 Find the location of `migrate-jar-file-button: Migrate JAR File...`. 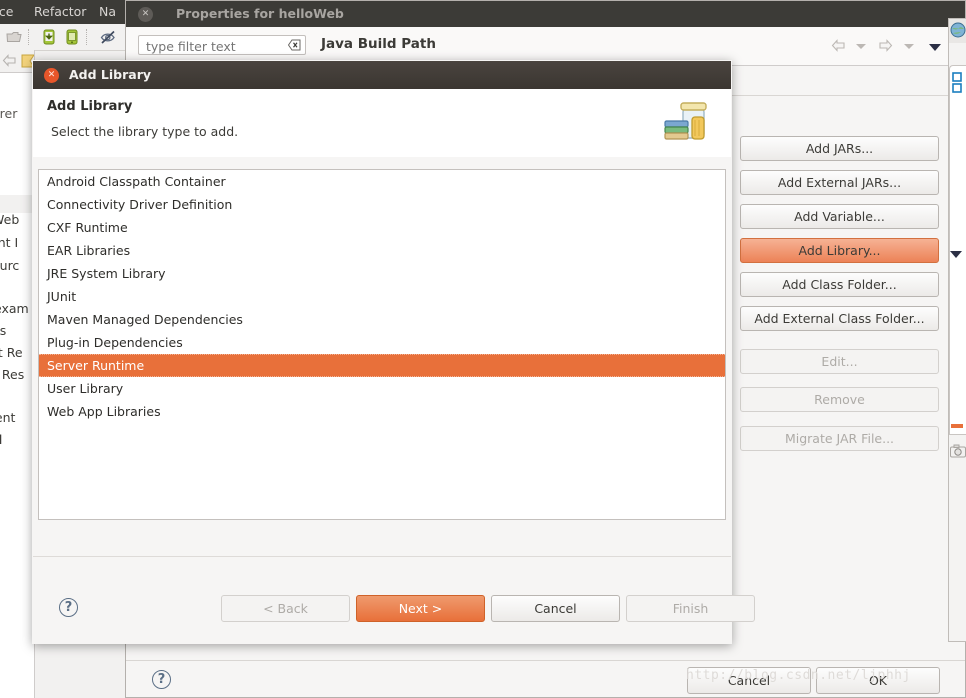

migrate-jar-file-button: Migrate JAR File... is located at coordinates (839, 438).